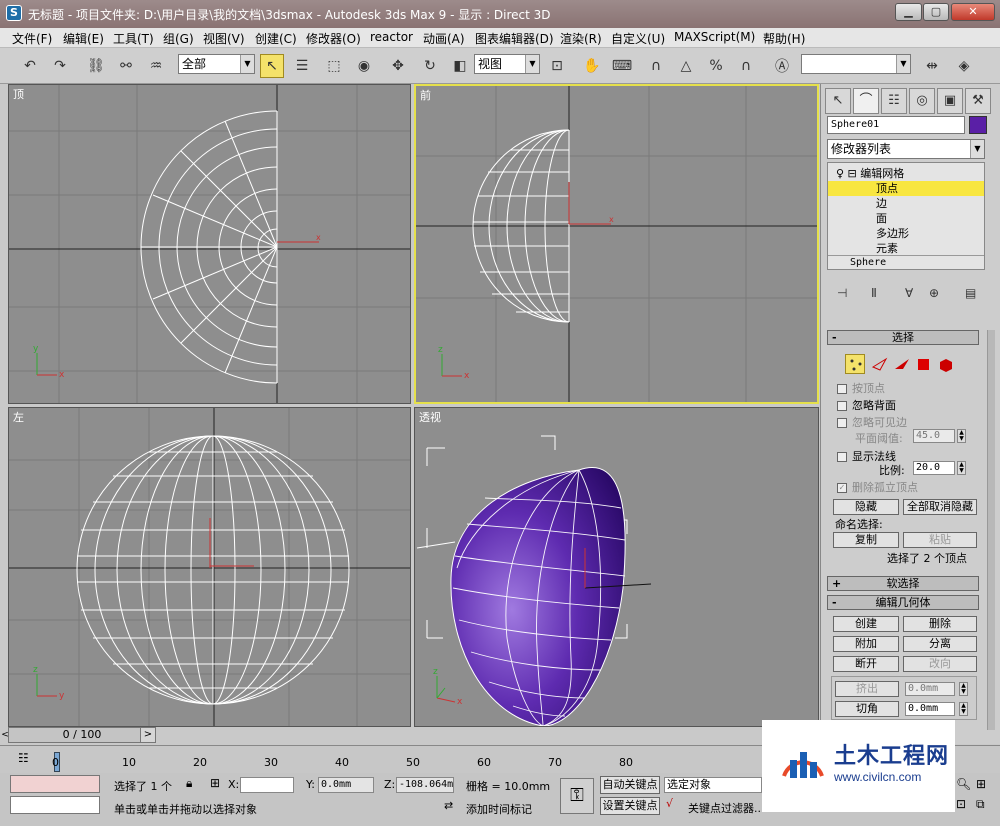  Describe the element at coordinates (581, 38) in the screenshot. I see `menu-rendering: 渲染(R)` at that location.